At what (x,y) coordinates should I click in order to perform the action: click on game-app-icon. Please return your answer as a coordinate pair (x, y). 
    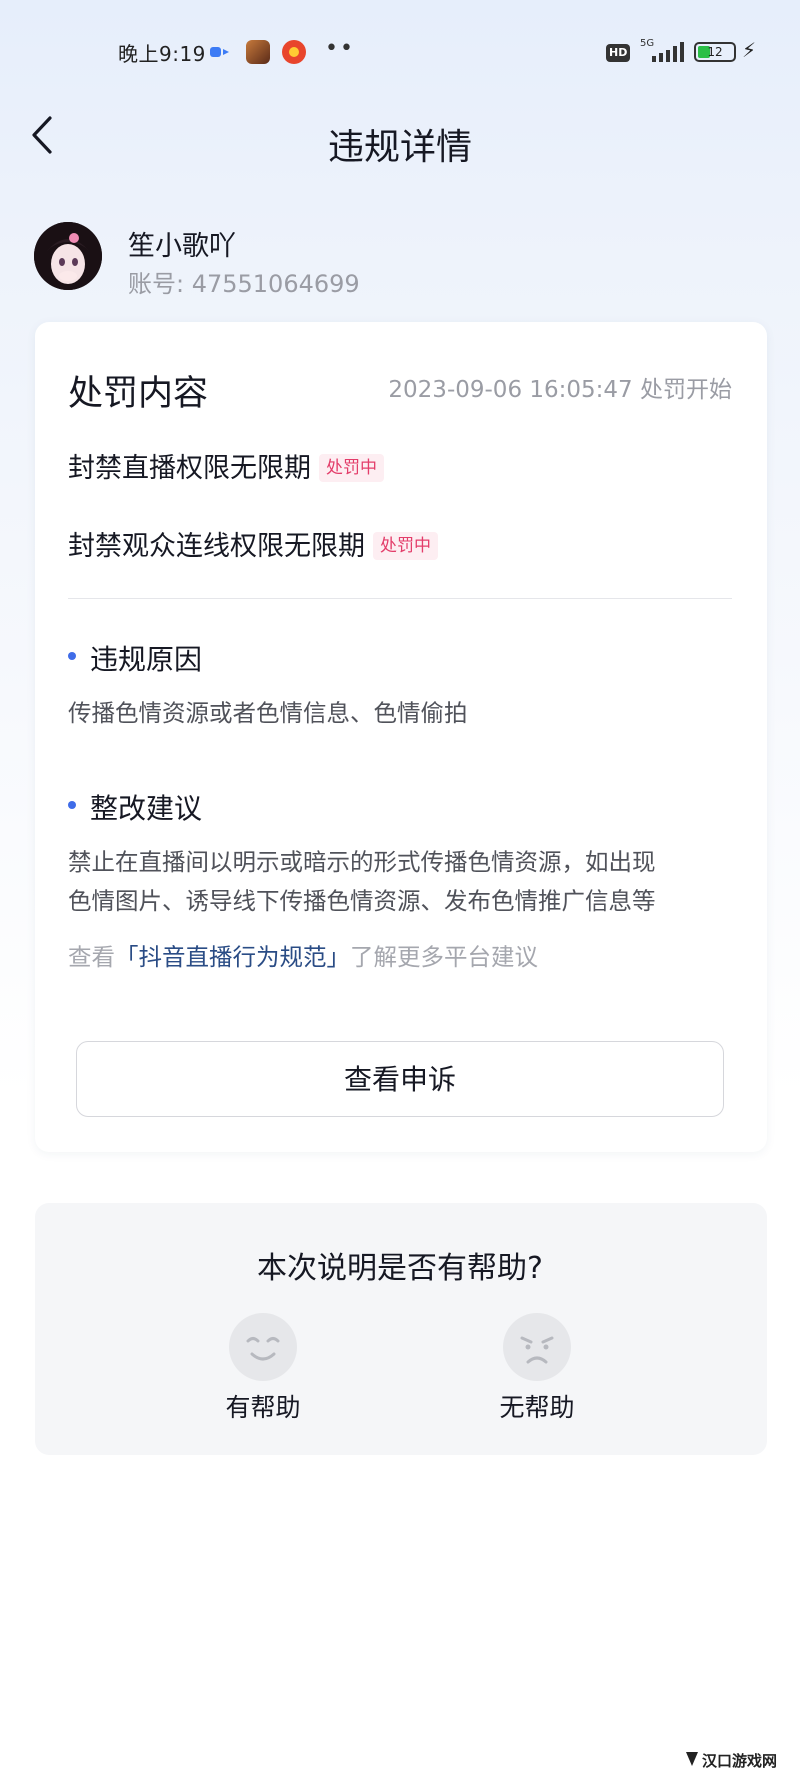
    Looking at the image, I should click on (258, 52).